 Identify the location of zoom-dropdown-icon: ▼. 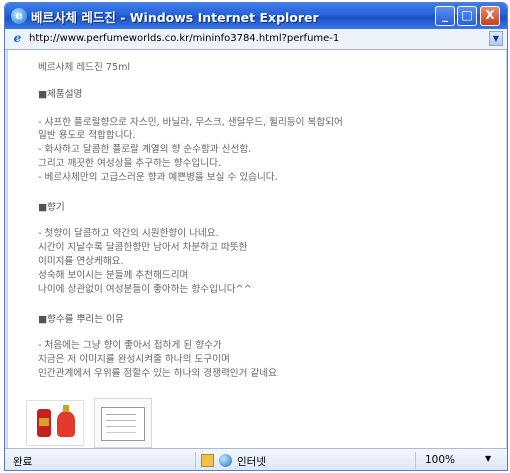
(488, 458).